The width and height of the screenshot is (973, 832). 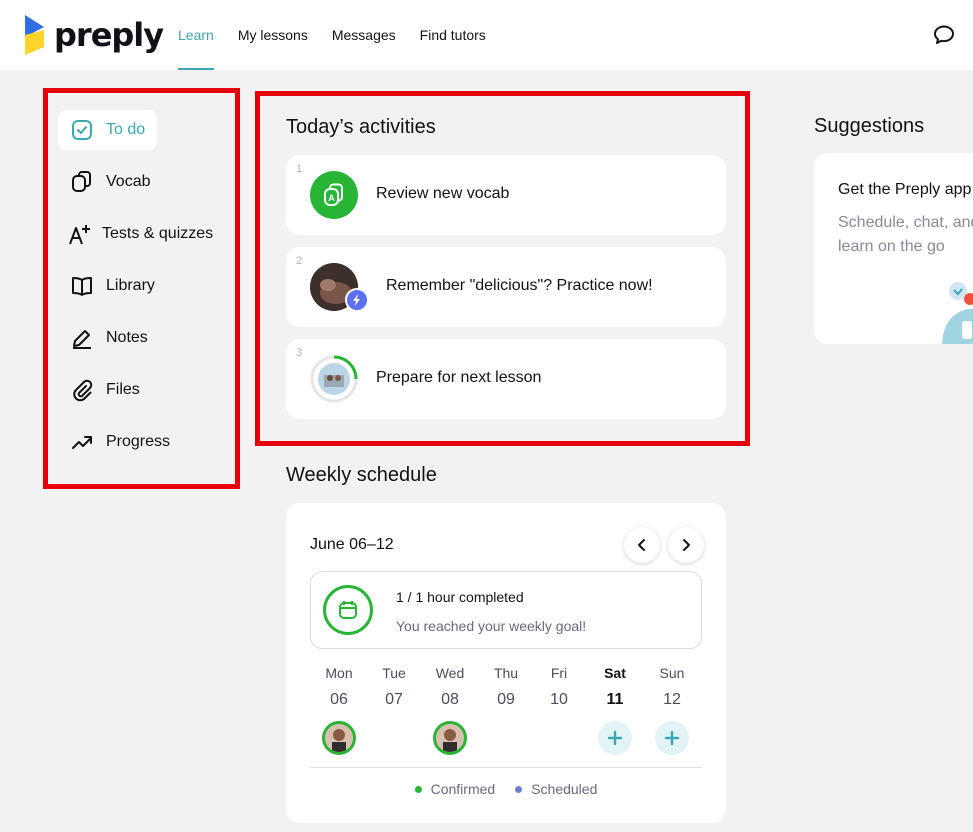 I want to click on legend-label: Confirmed, so click(x=463, y=789).